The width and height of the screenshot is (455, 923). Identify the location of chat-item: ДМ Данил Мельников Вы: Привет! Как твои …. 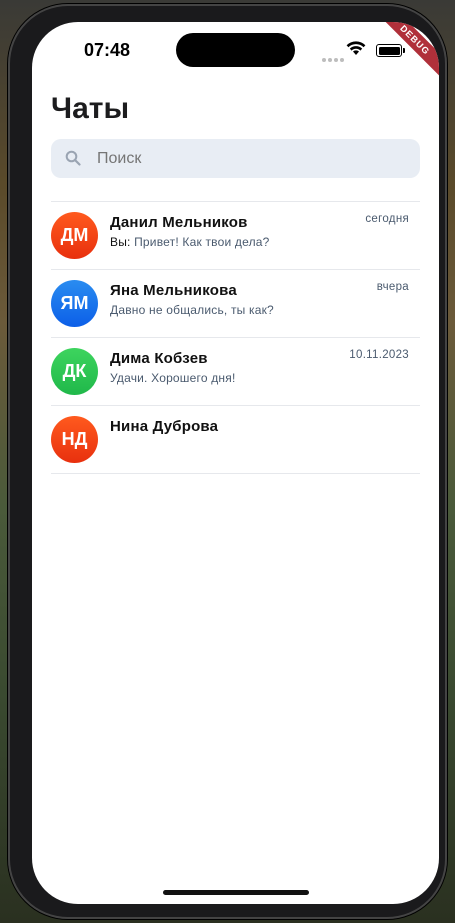
(235, 235).